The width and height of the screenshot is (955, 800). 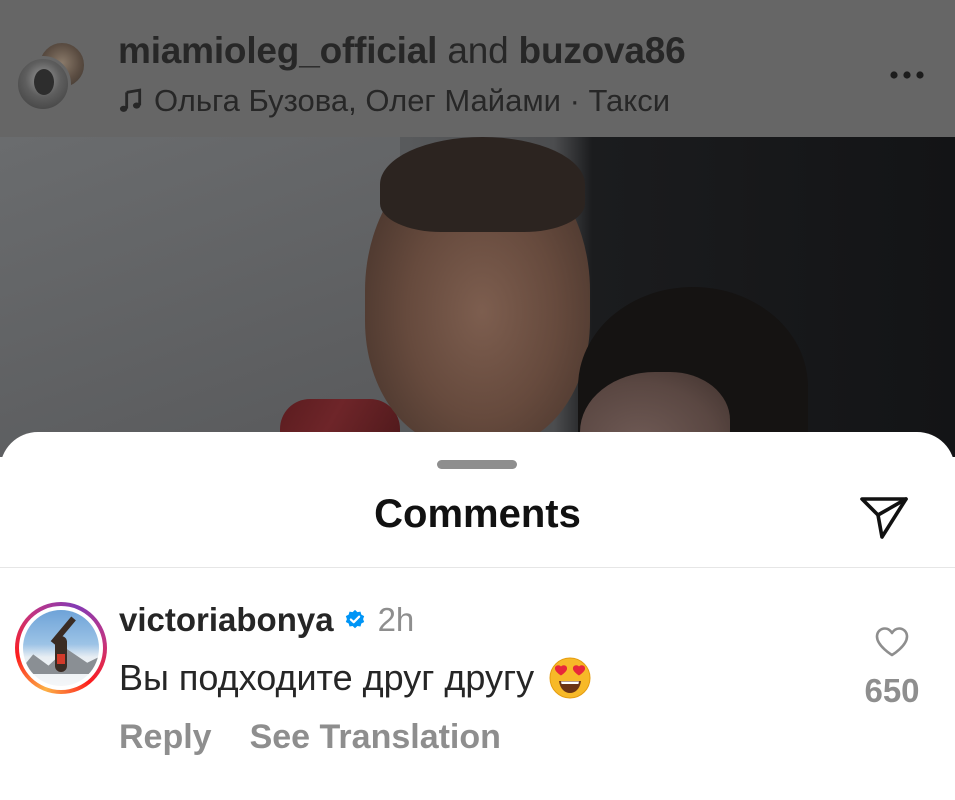 I want to click on commenter-username: victoriabonya, so click(x=226, y=620).